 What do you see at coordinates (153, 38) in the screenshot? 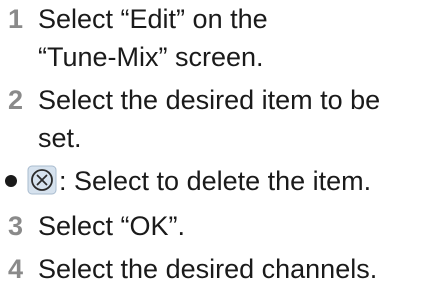
I see `step-text: Select “Edit” on the “Tune-Mix” screen.` at bounding box center [153, 38].